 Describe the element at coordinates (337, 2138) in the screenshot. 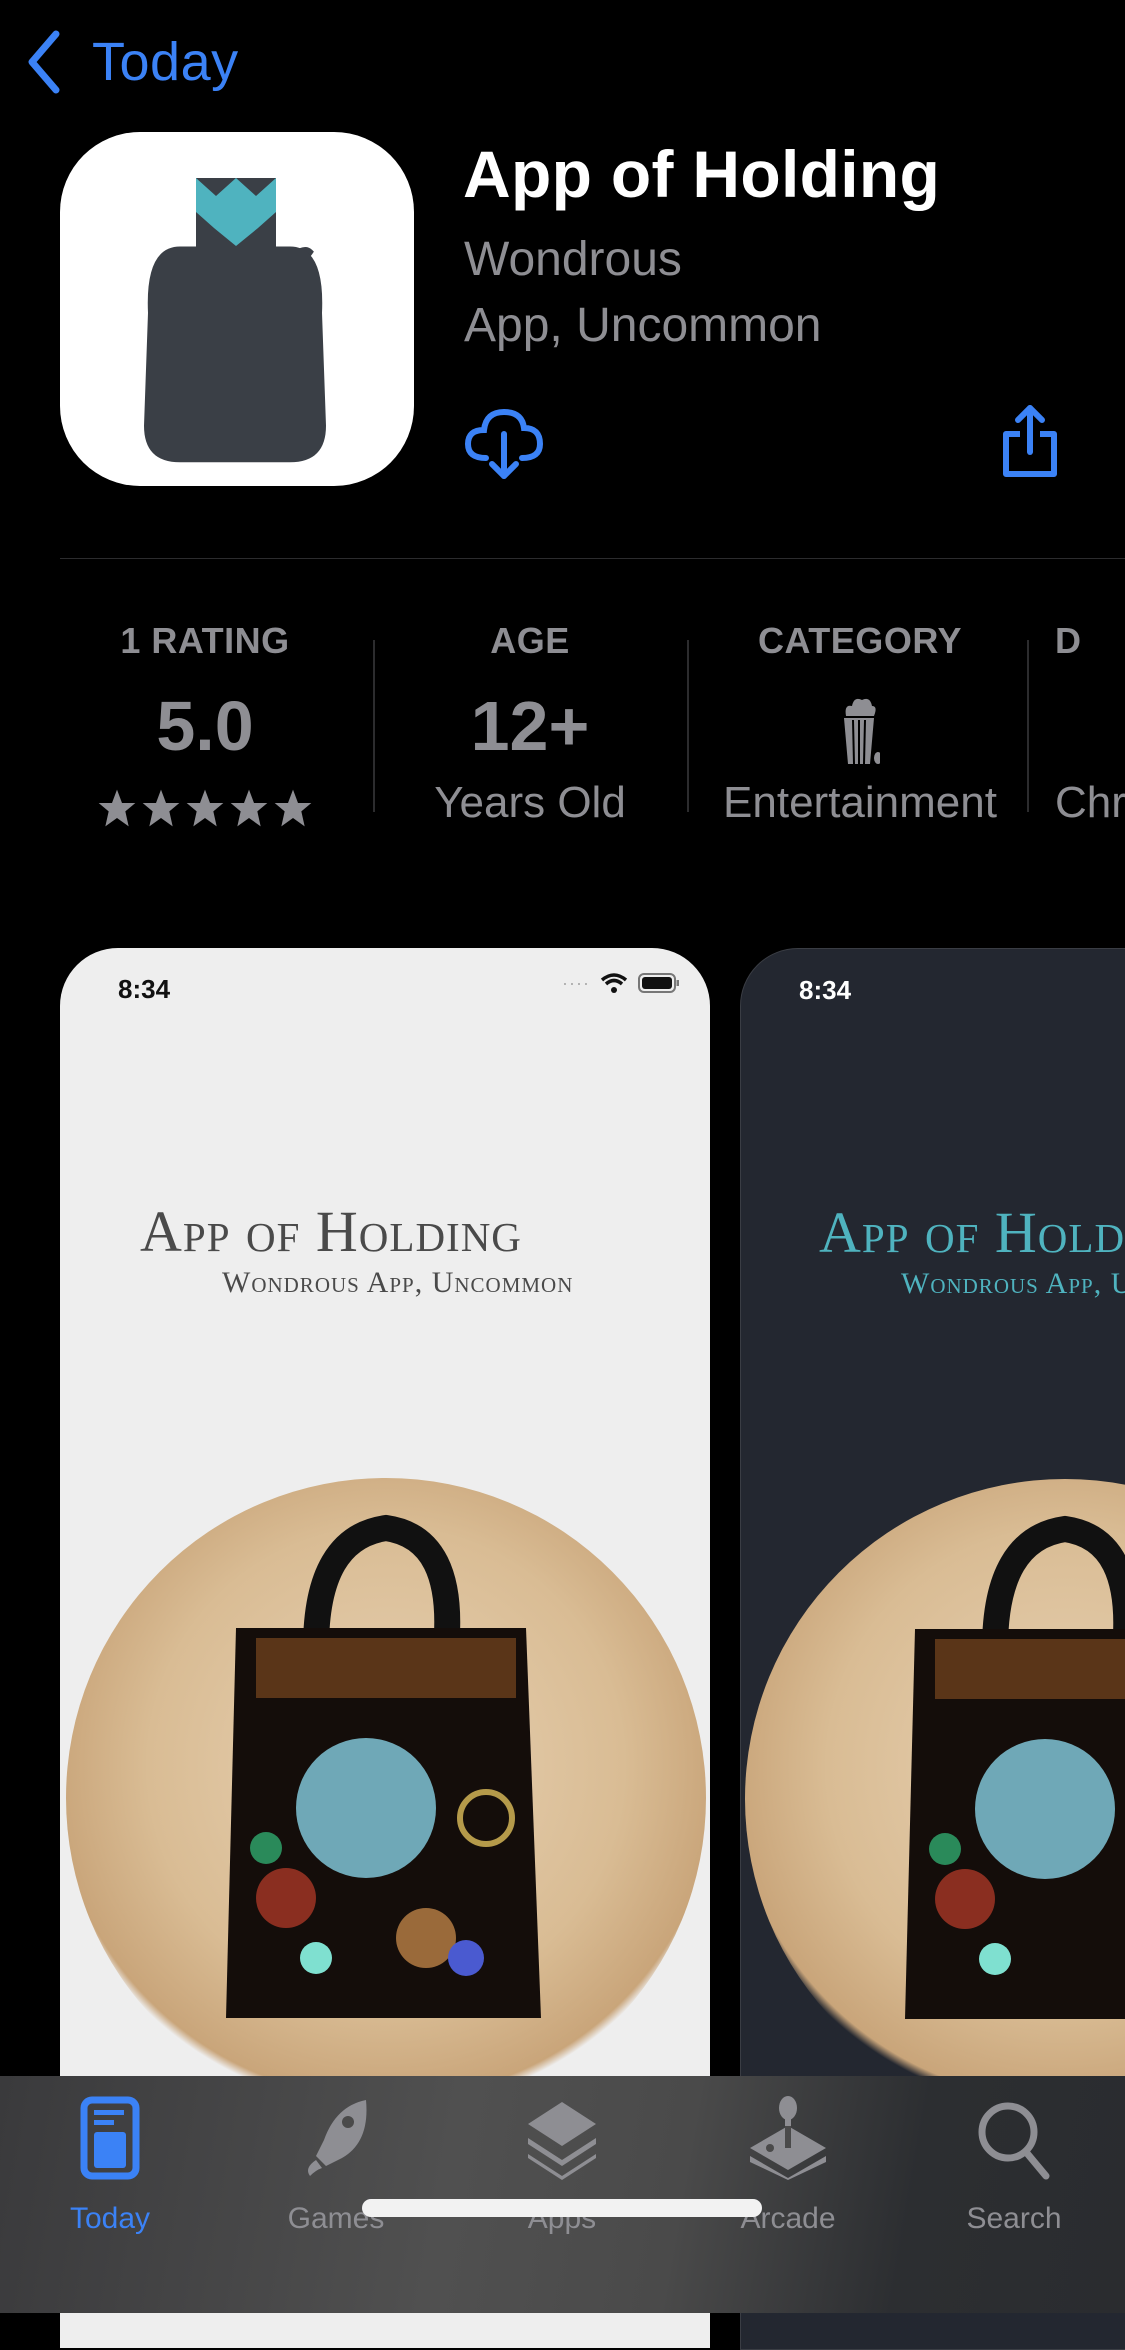

I see `rocket-icon` at that location.